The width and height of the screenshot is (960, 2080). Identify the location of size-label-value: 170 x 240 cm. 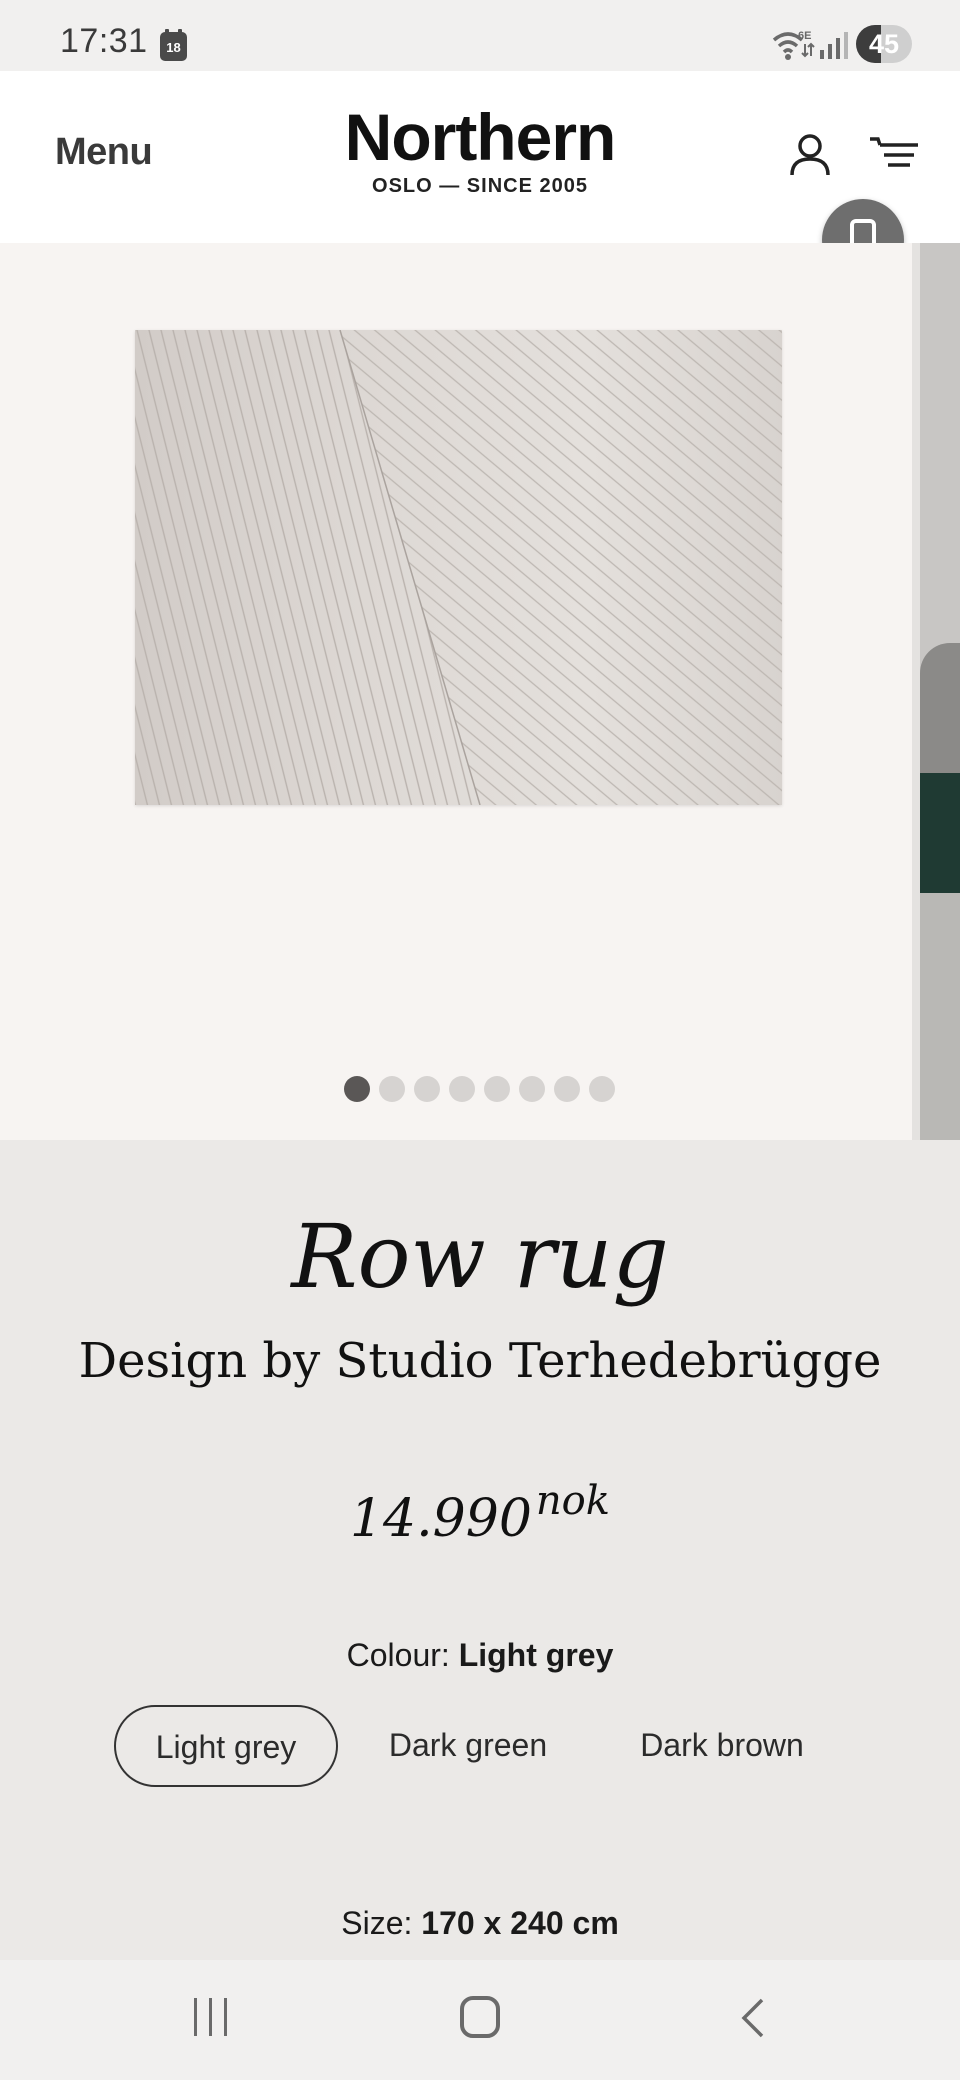
(520, 1923).